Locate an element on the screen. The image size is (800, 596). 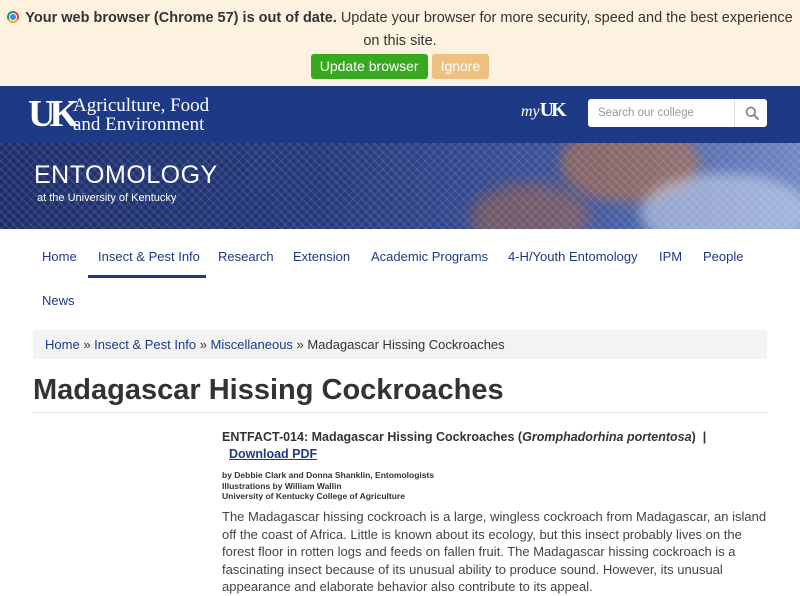
download-pdf-link: Download PDF is located at coordinates (273, 454).